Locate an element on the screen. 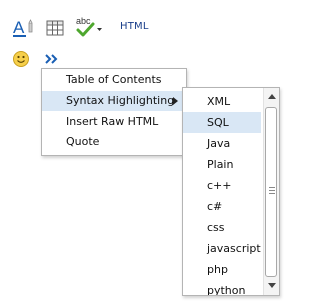 This screenshot has height=305, width=320. menu-item-syntax-highlighting: Syntax Highlighting is located at coordinates (113, 101).